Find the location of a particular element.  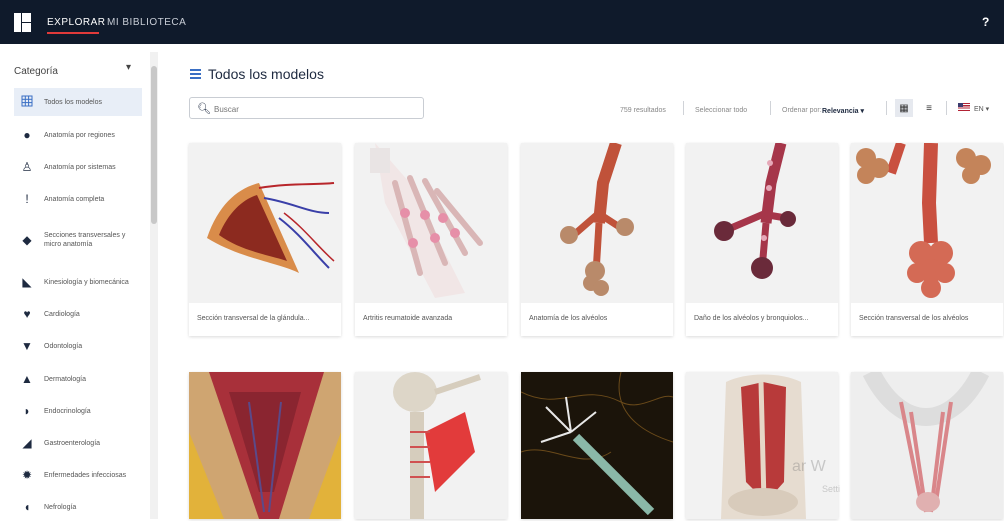

sidebar-item-all-models: Todos los modelos is located at coordinates (78, 102).